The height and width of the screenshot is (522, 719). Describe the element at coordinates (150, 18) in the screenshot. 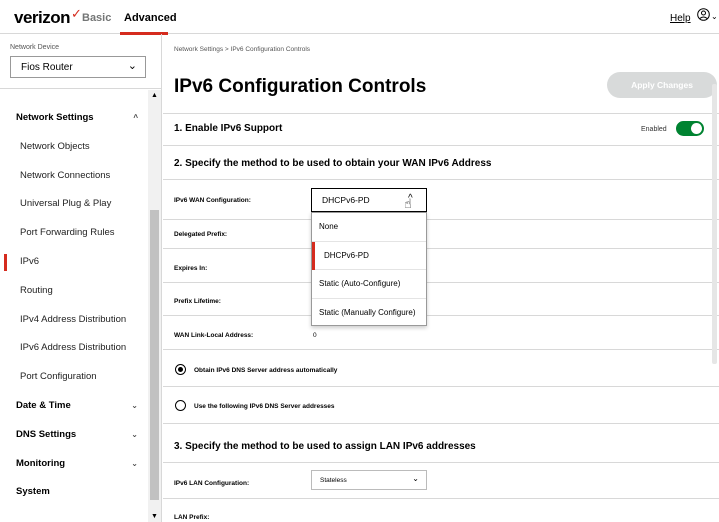

I see `tab-advanced: Advanced` at that location.